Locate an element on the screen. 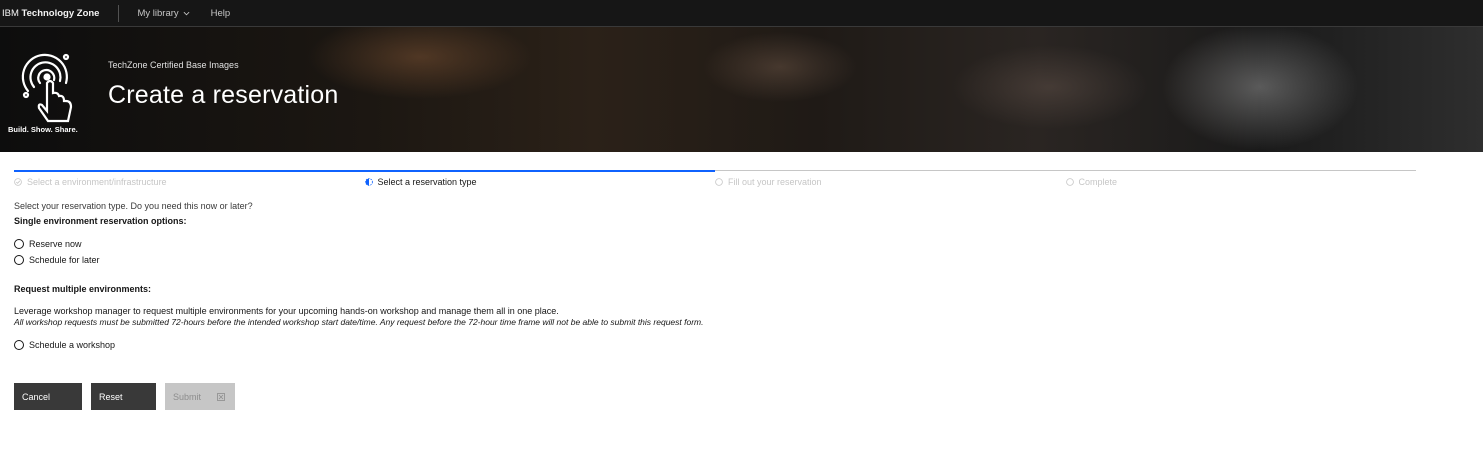  radio-schedule-workshop: Schedule a workshop is located at coordinates (64, 345).